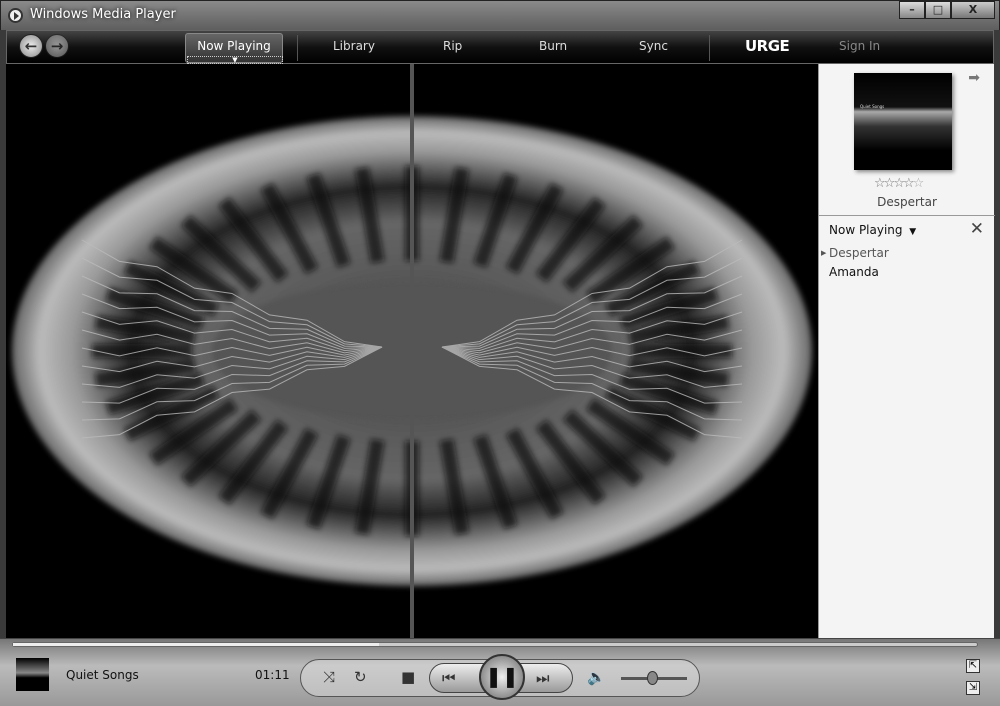 This screenshot has height=706, width=1000. What do you see at coordinates (974, 78) in the screenshot?
I see `arrow-right-icon: ➡` at bounding box center [974, 78].